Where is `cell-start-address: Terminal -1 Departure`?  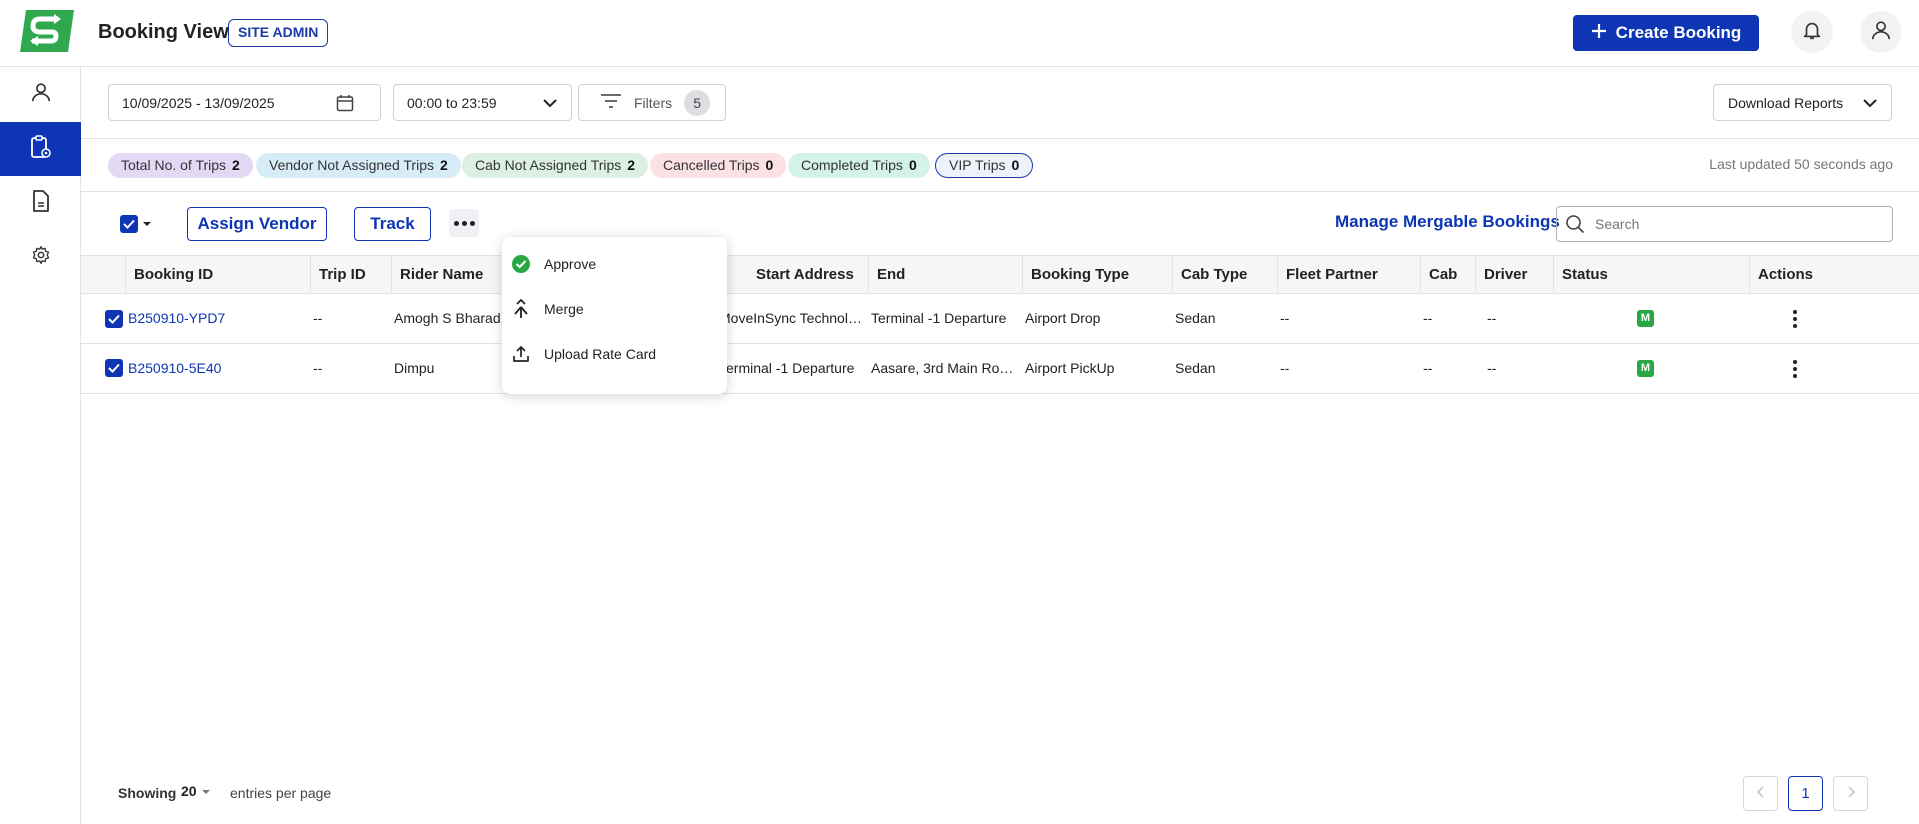
cell-start-address: Terminal -1 Departure is located at coordinates (787, 368).